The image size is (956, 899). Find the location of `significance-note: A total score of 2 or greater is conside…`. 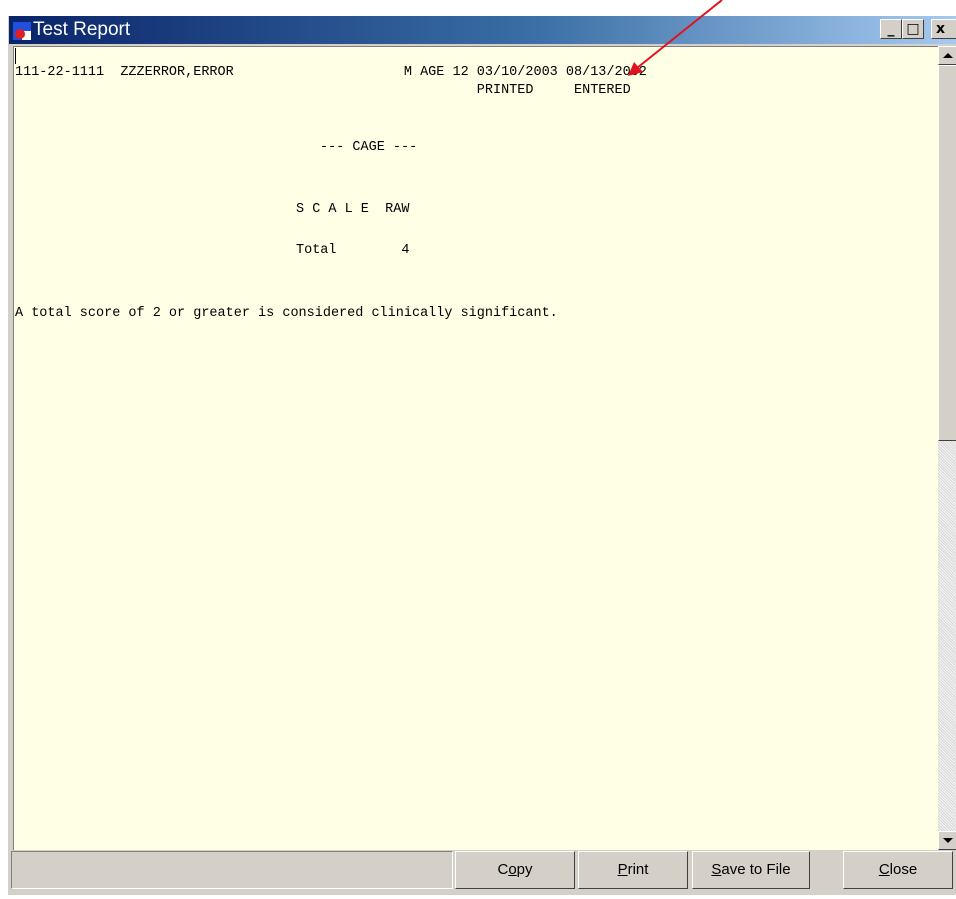

significance-note: A total score of 2 or greater is conside… is located at coordinates (286, 313).